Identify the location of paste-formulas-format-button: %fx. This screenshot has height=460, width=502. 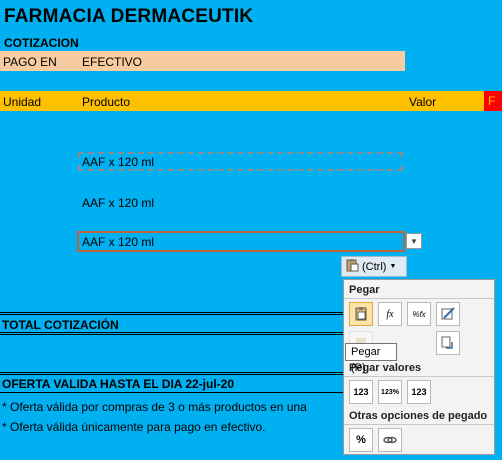
(419, 314).